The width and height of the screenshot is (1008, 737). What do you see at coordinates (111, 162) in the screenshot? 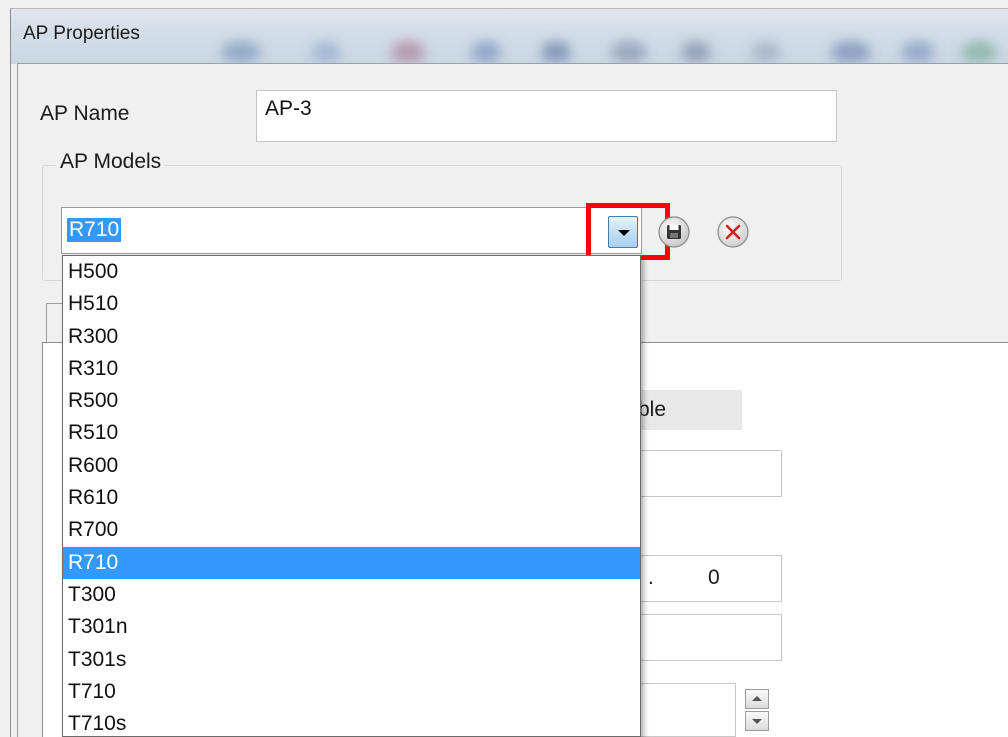
I see `ap-models-label: AP Models` at bounding box center [111, 162].